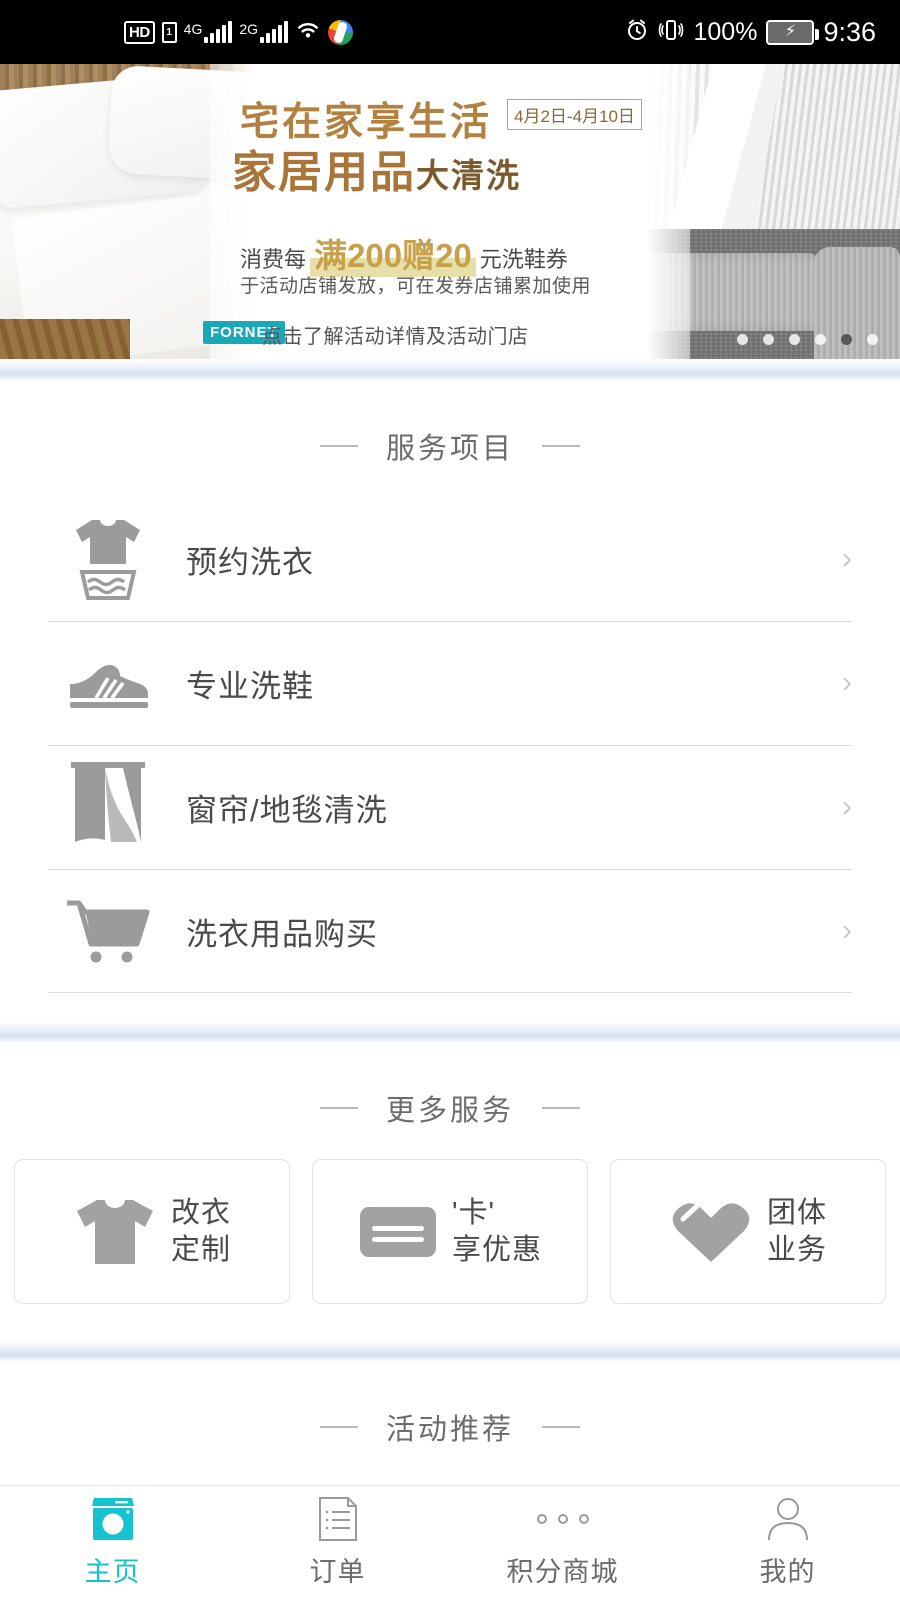 The height and width of the screenshot is (1600, 900). Describe the element at coordinates (796, 1249) in the screenshot. I see `card-label-line2: 业务` at that location.